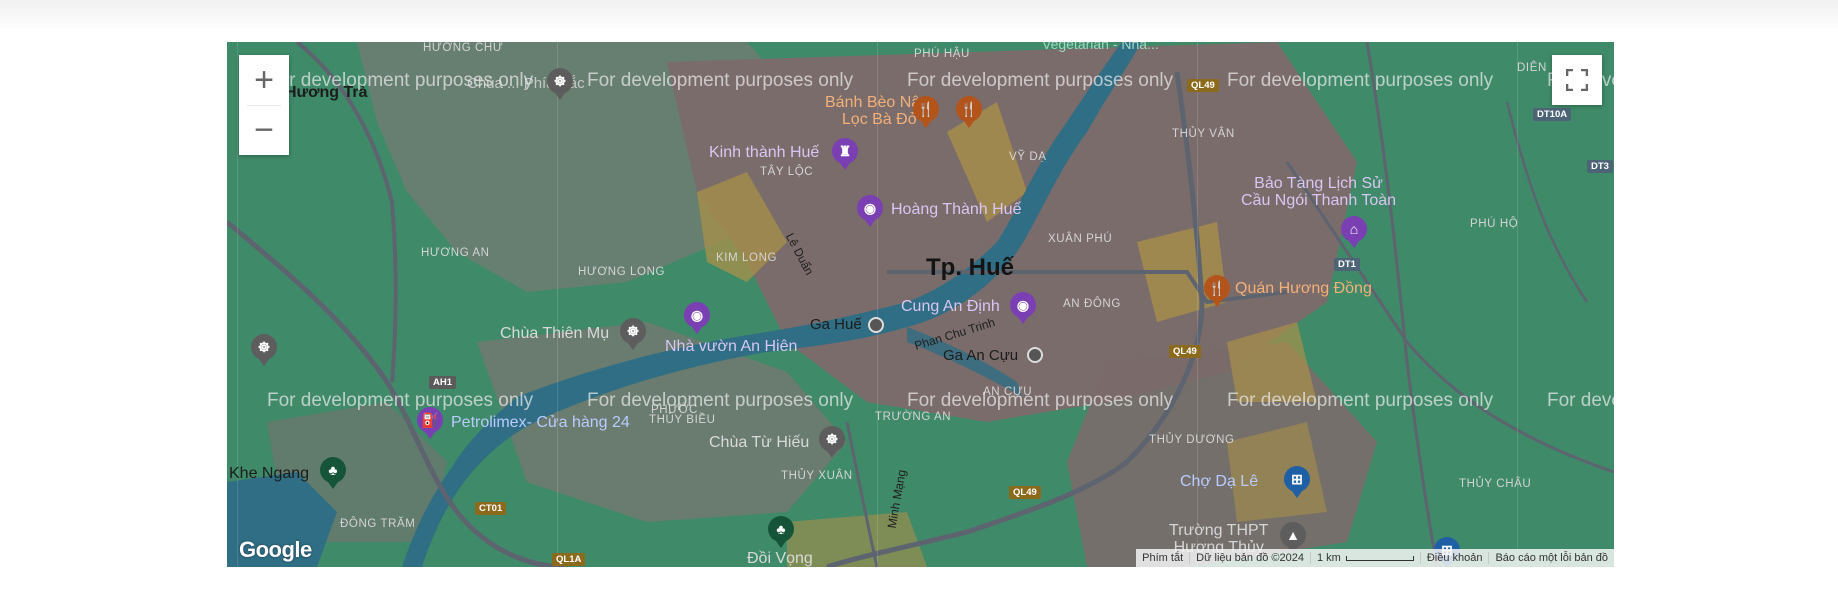 The image size is (1838, 590). I want to click on zoom-out-button: −, so click(264, 130).